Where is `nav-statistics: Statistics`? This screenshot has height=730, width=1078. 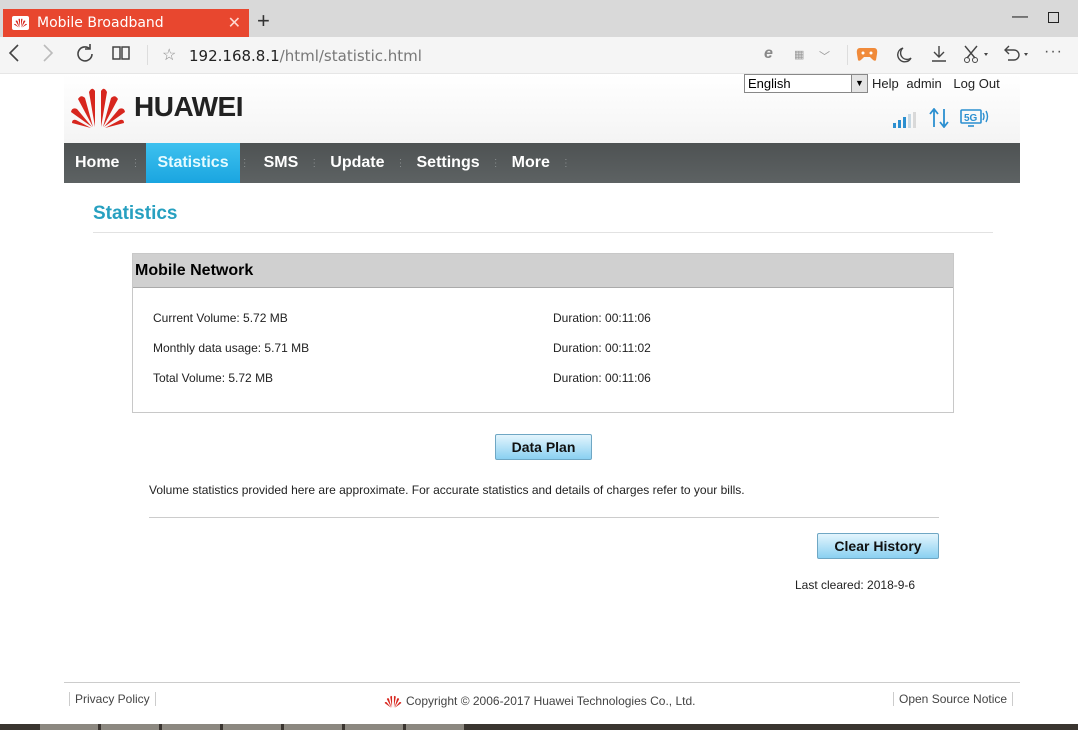 nav-statistics: Statistics is located at coordinates (193, 163).